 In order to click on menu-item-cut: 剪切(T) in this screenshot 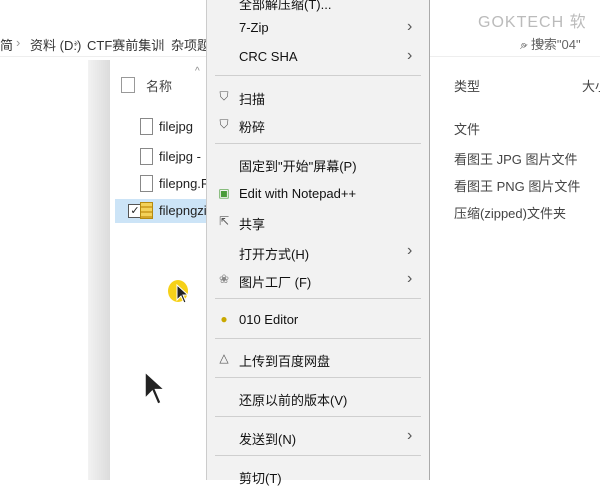, I will do `click(318, 476)`.